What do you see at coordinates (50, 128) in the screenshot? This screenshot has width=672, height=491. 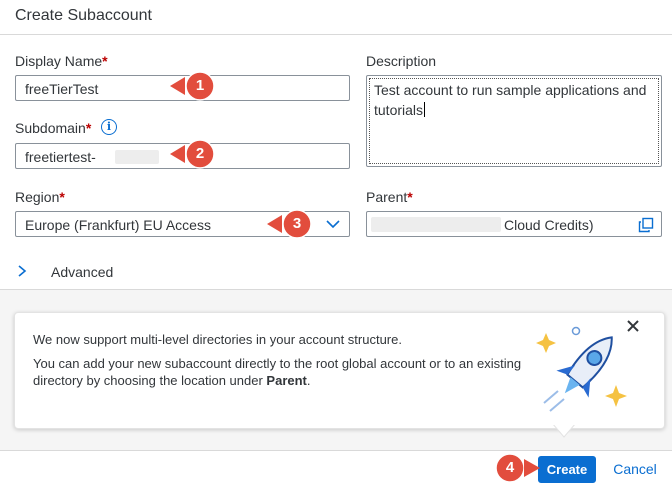 I see `subdomain-label-text: Subdomain` at bounding box center [50, 128].